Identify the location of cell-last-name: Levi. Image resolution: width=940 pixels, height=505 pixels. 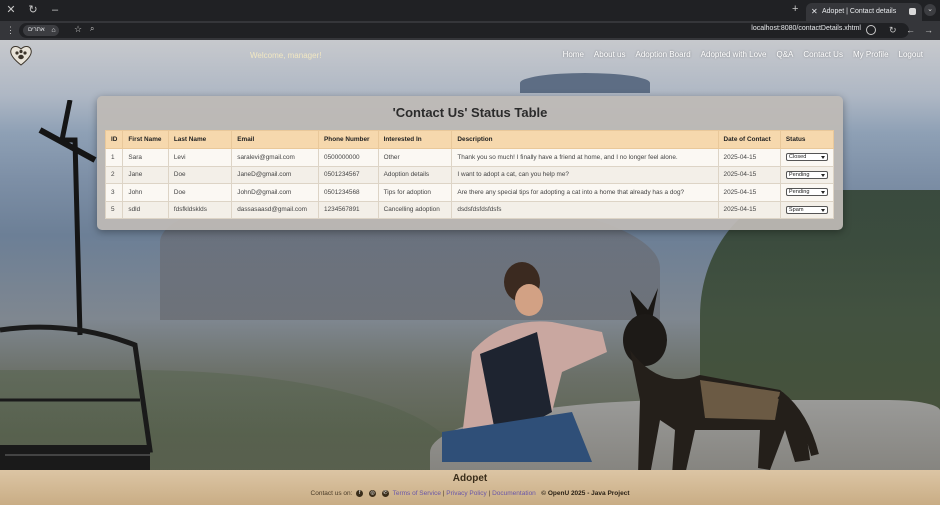
(200, 157).